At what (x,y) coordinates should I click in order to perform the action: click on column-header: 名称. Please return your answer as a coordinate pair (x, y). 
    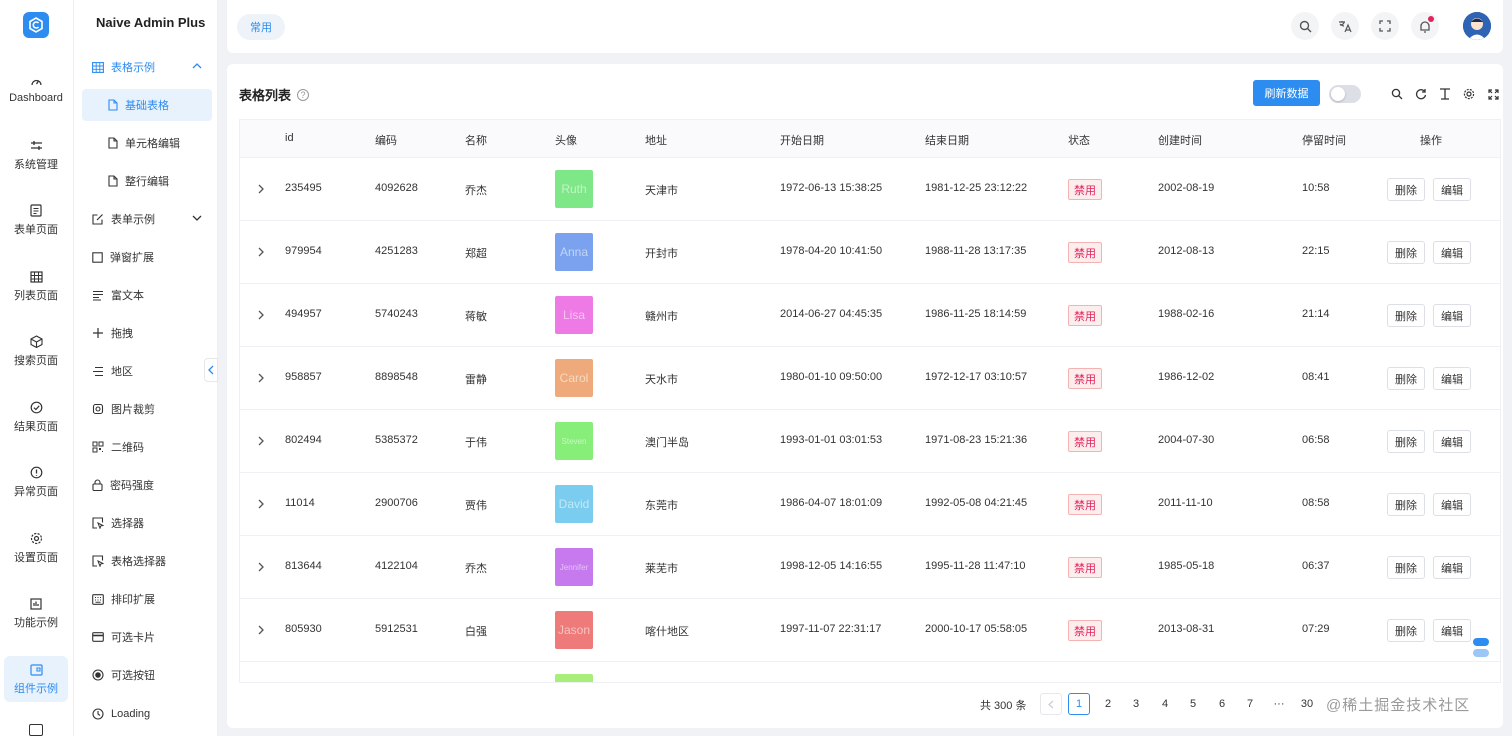
    Looking at the image, I should click on (476, 140).